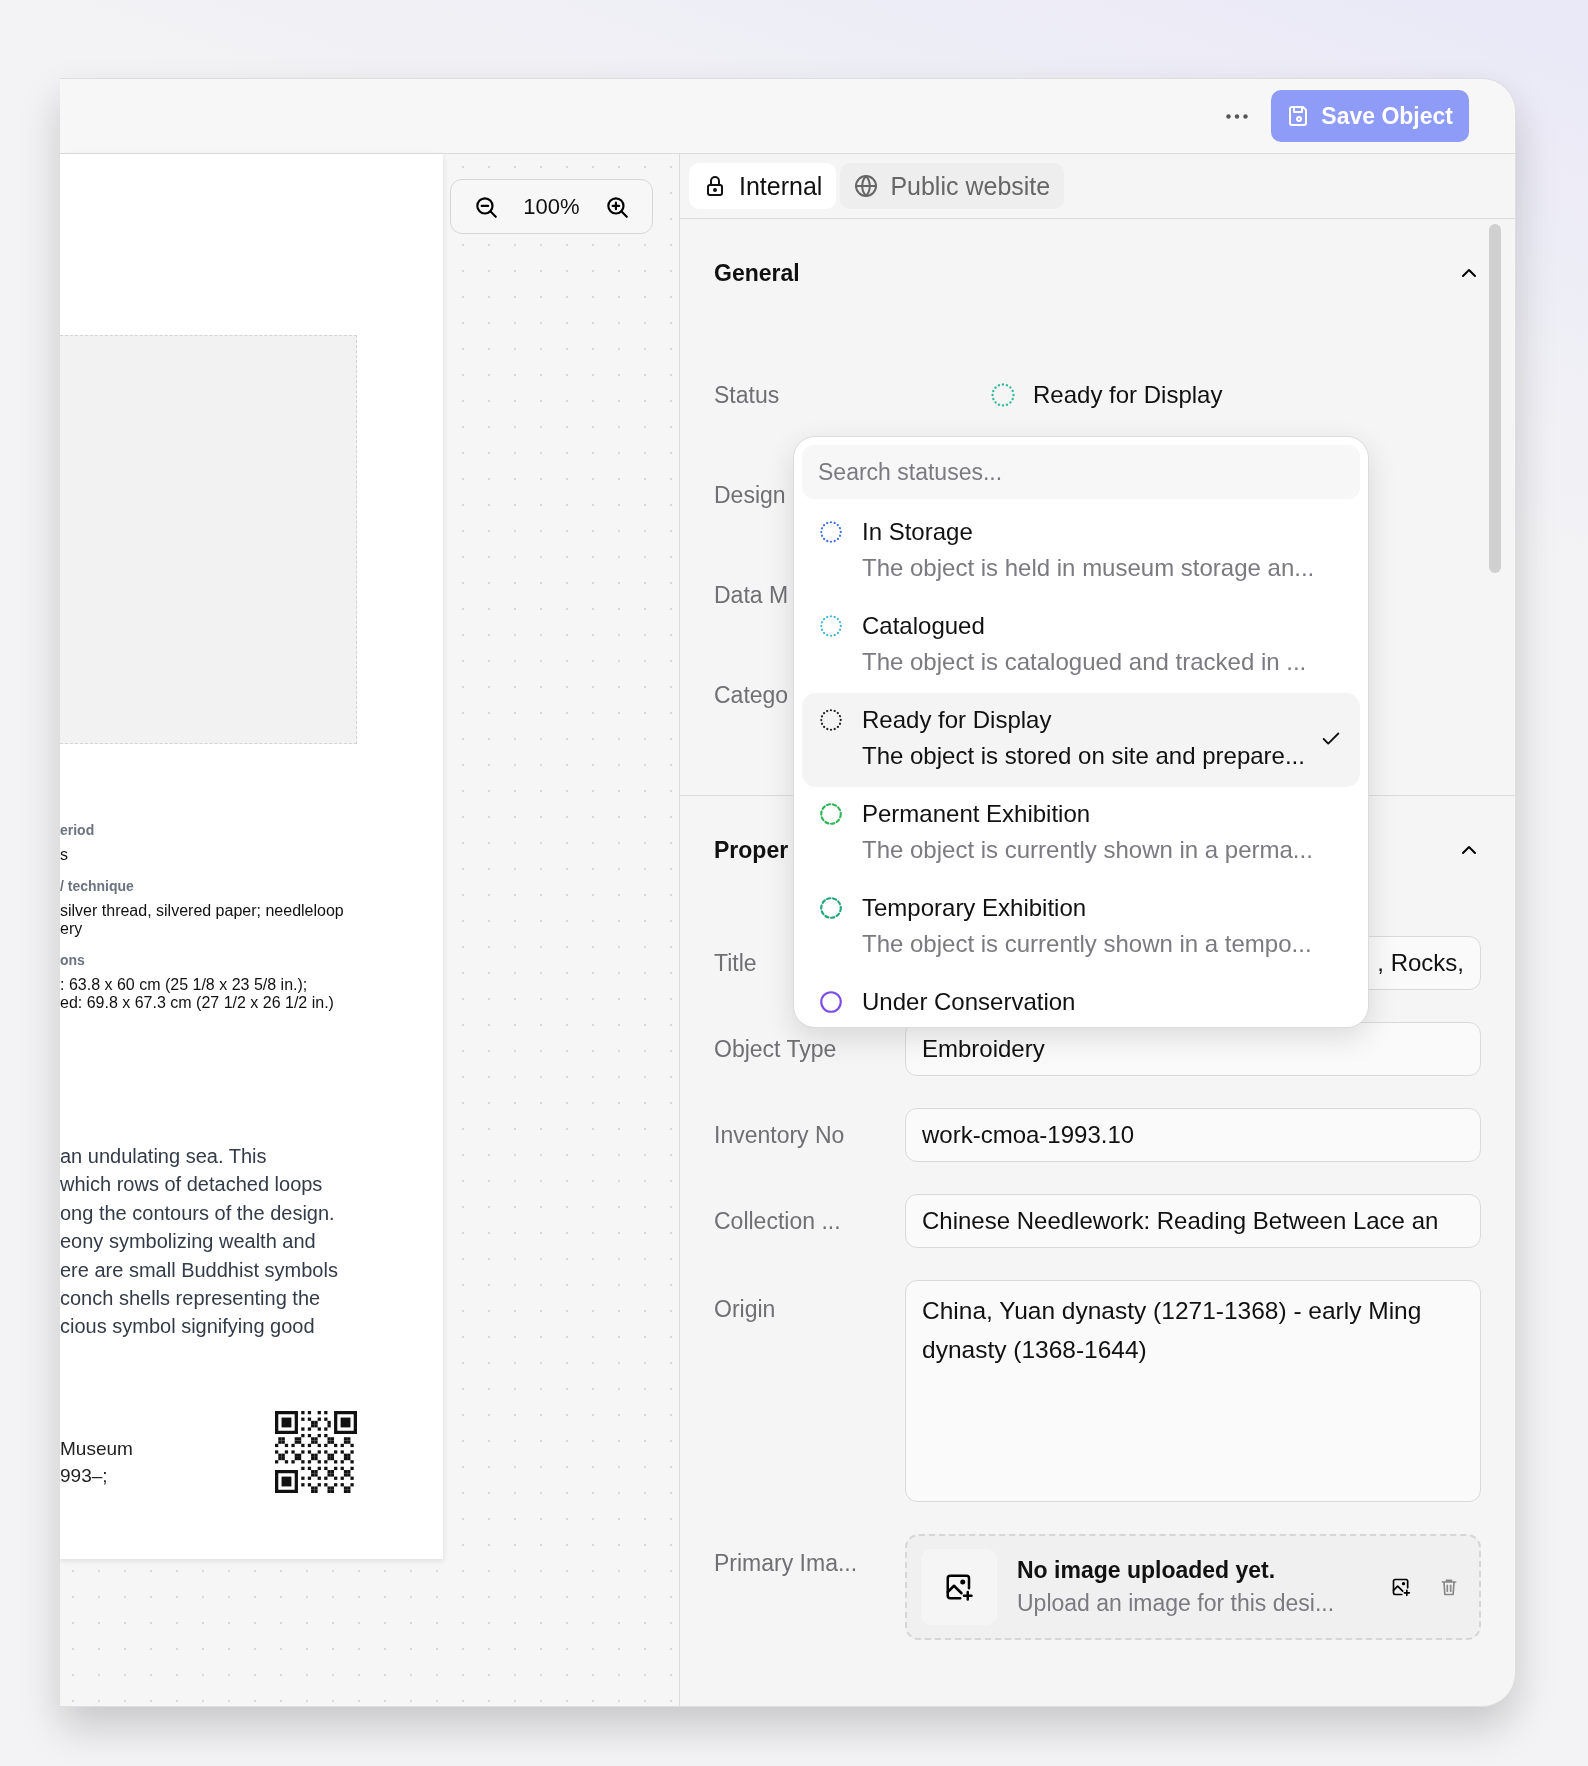  Describe the element at coordinates (1106, 395) in the screenshot. I see `status-select: Ready for Display` at that location.